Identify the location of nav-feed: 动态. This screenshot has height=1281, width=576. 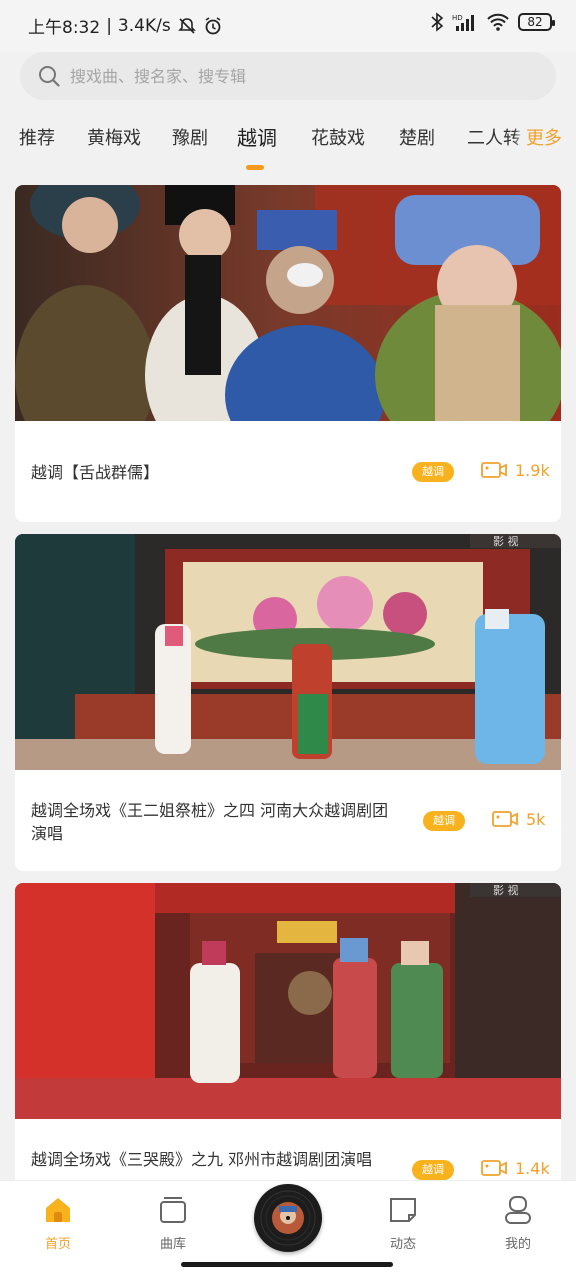
(403, 1223).